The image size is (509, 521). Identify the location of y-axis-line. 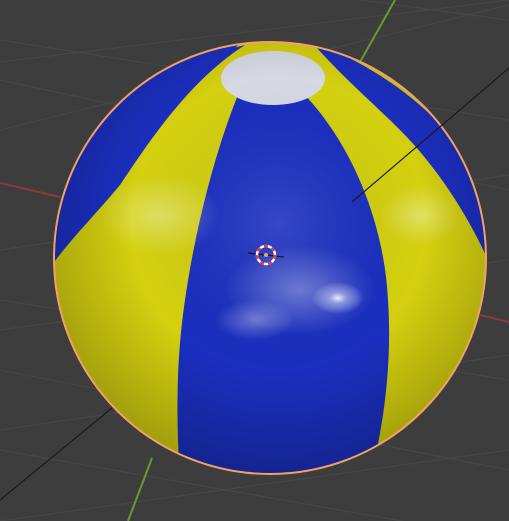
(377, 31).